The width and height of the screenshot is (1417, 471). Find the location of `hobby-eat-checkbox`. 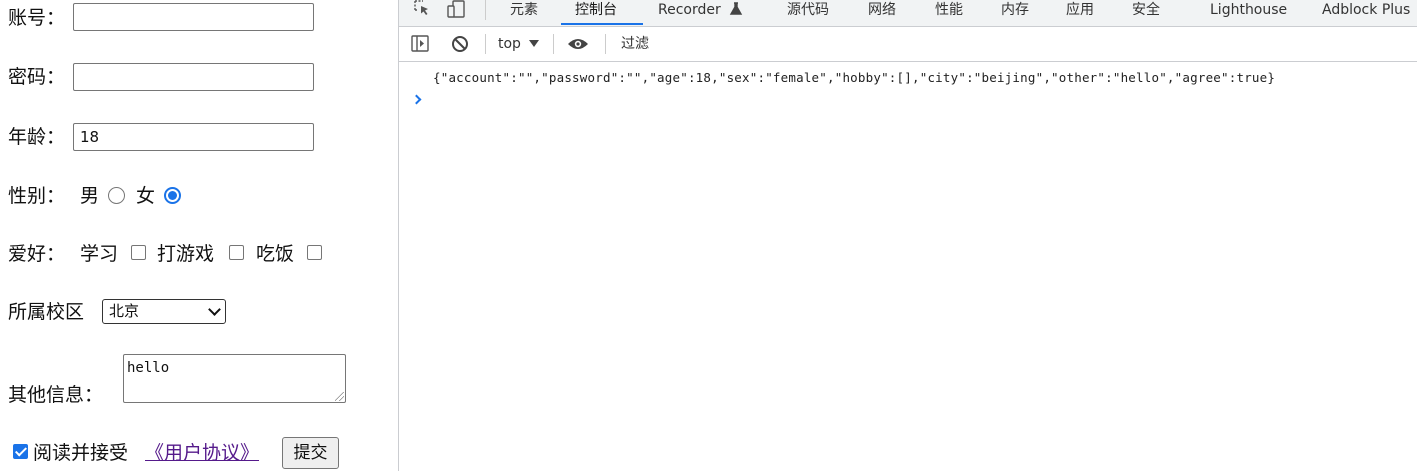

hobby-eat-checkbox is located at coordinates (314, 252).